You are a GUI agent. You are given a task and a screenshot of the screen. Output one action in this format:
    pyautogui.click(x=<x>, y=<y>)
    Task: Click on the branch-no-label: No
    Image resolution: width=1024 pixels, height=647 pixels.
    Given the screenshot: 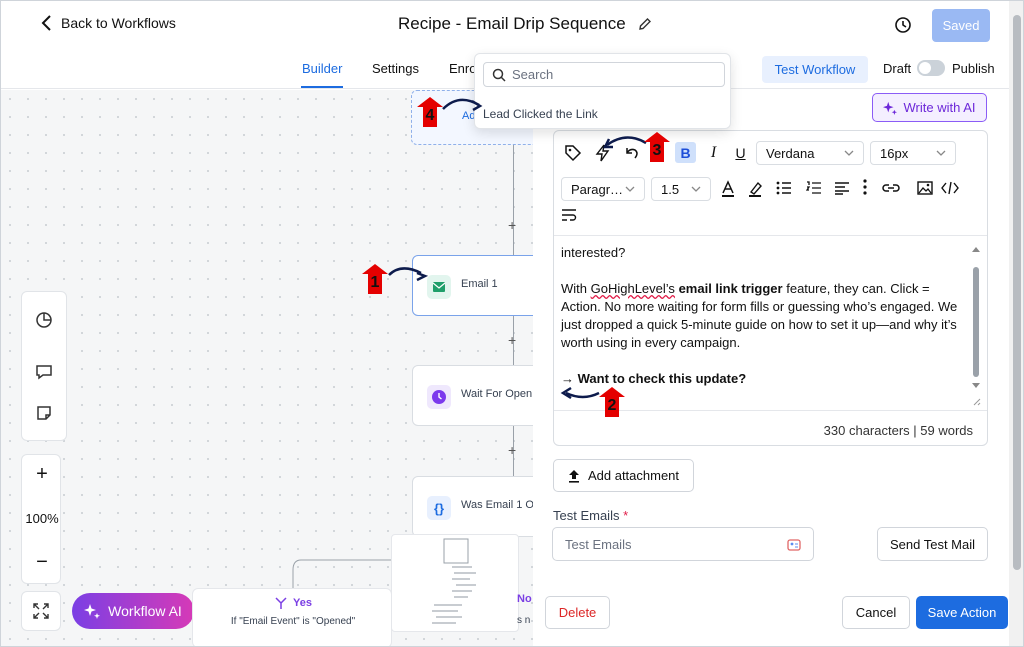 What is the action you would take?
    pyautogui.click(x=524, y=599)
    